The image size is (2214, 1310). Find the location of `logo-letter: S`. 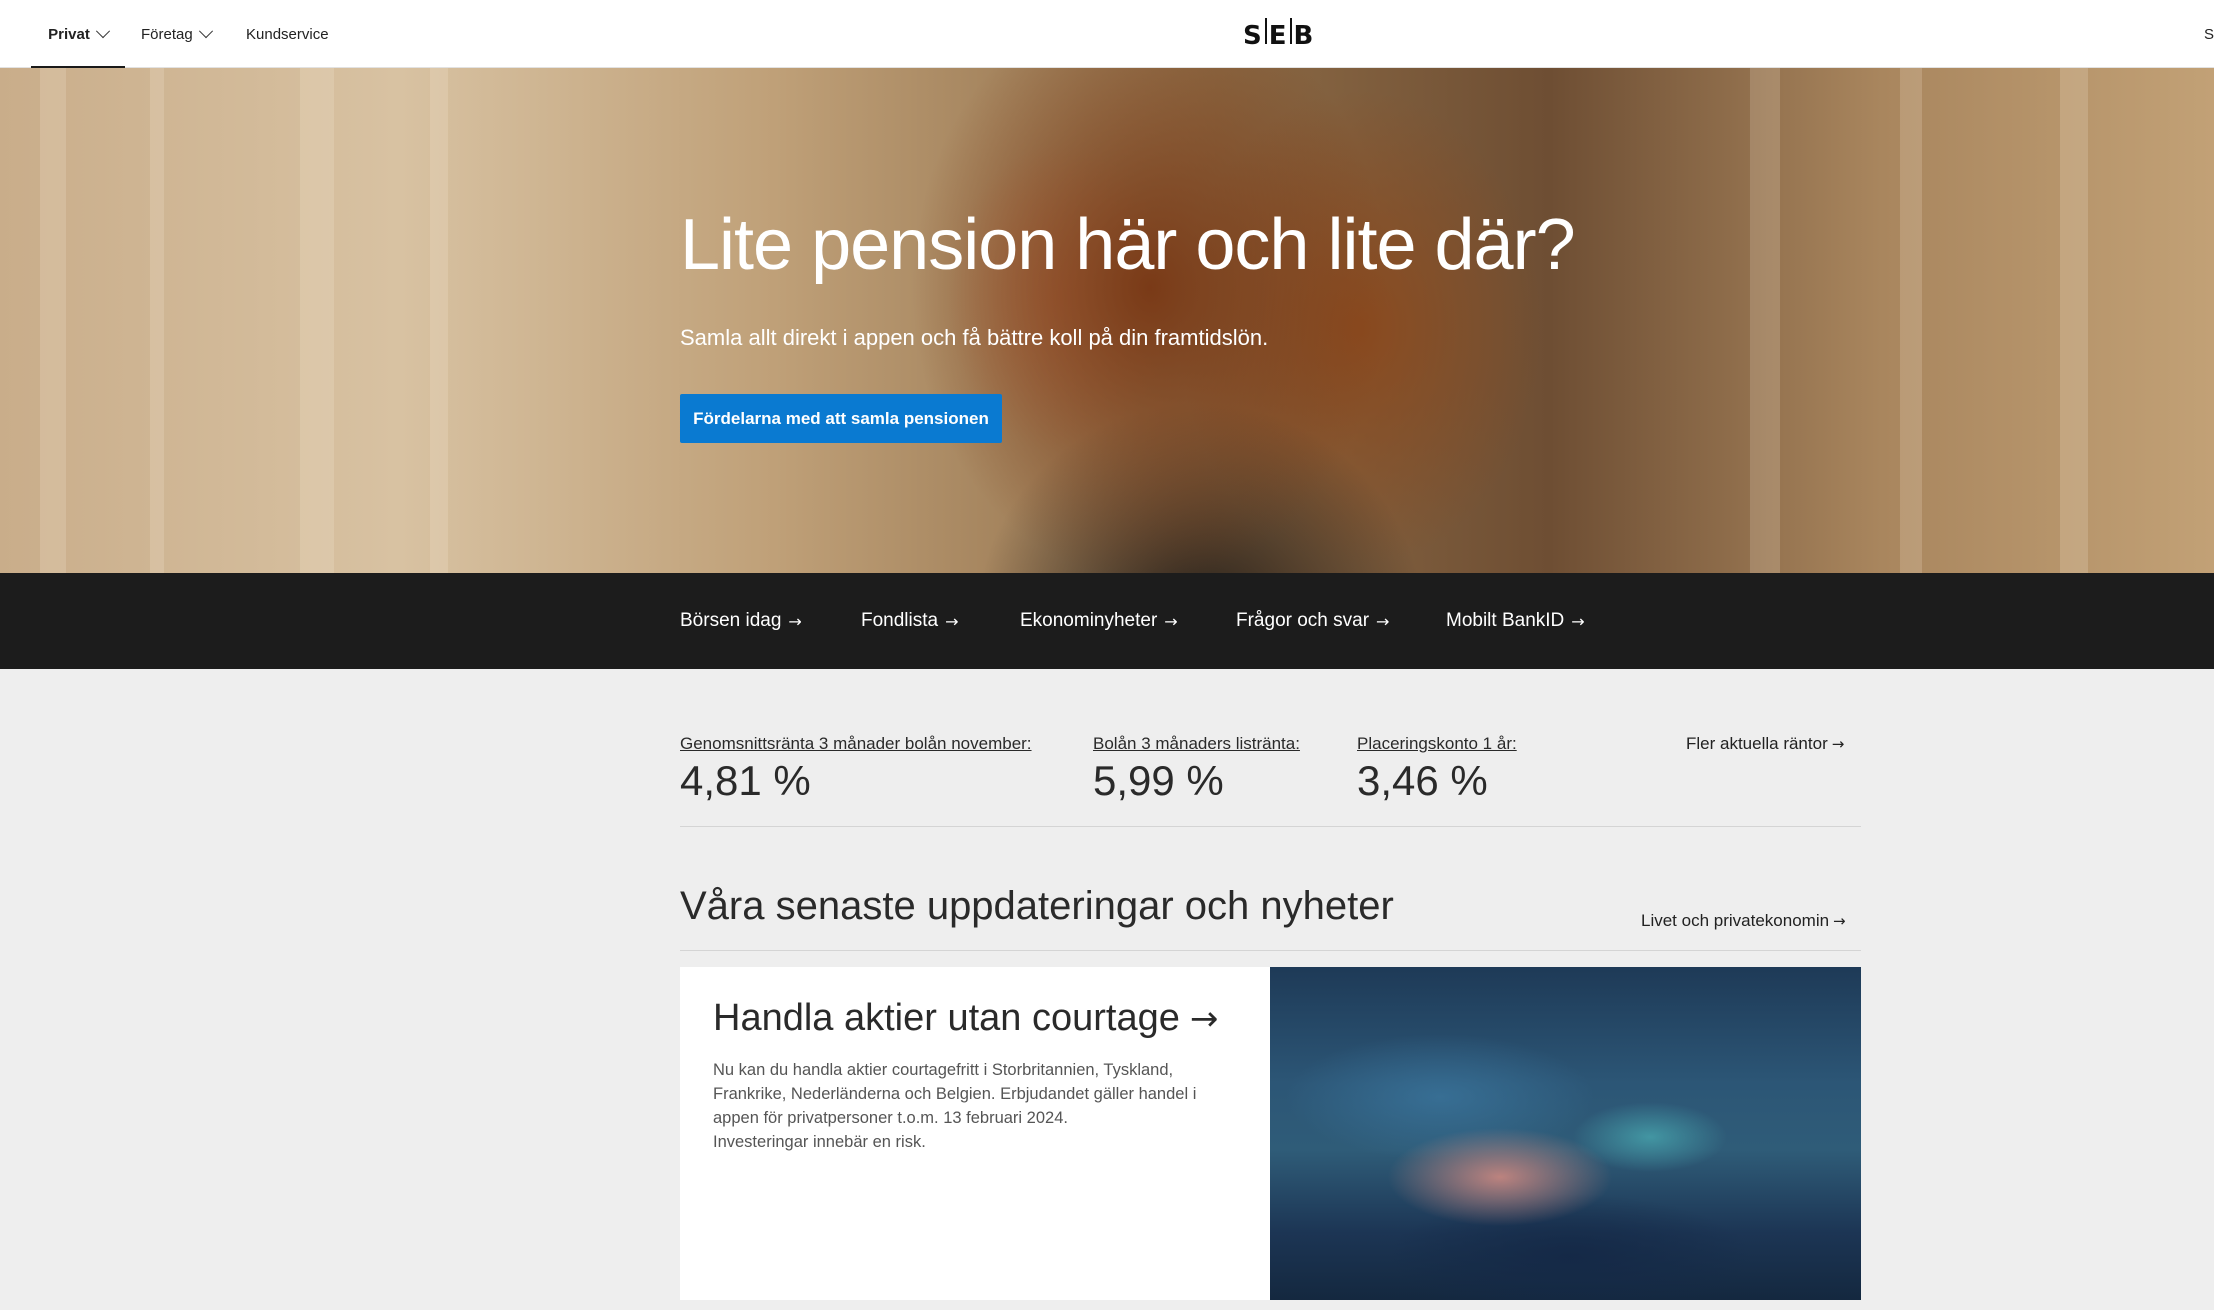

logo-letter: S is located at coordinates (1253, 35).